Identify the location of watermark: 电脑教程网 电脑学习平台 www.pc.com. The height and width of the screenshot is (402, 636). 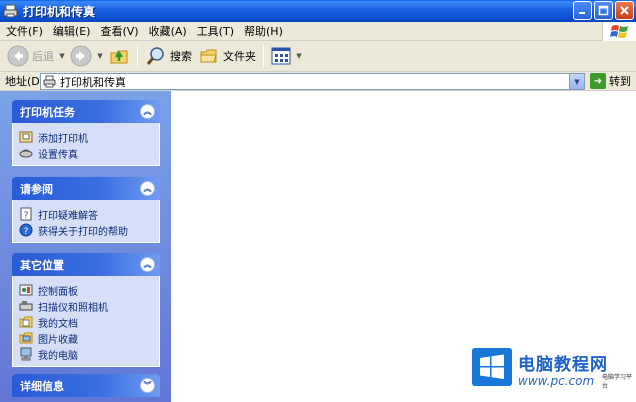
(554, 374).